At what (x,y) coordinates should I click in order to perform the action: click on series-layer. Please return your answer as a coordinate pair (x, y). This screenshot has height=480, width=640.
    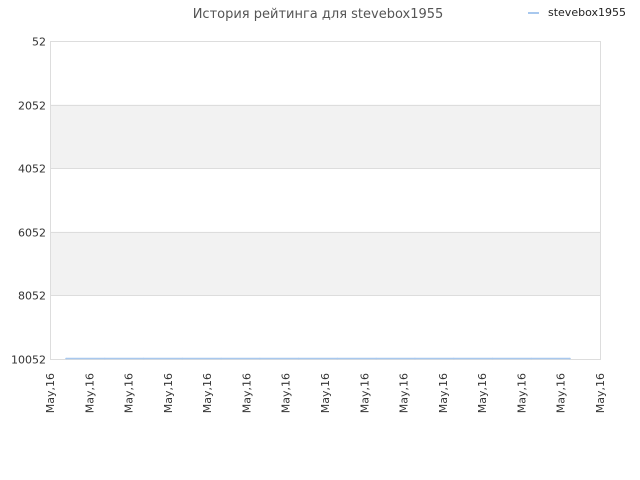
    Looking at the image, I should click on (318, 358).